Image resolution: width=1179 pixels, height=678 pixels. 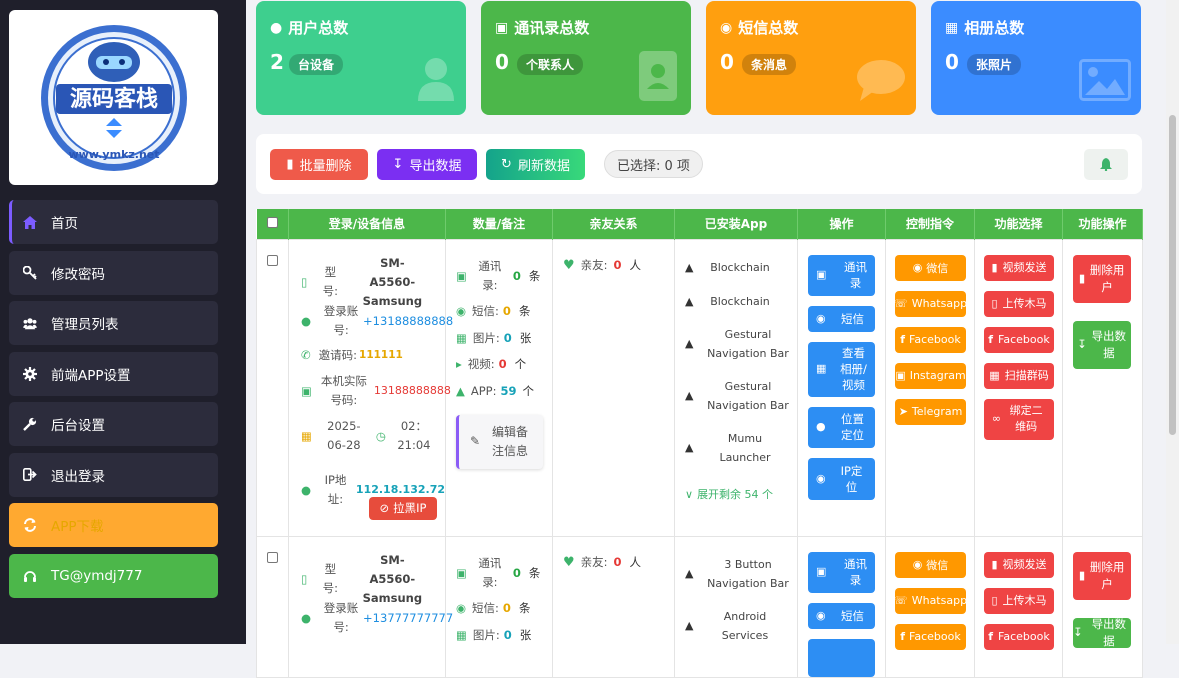 What do you see at coordinates (841, 369) in the screenshot?
I see `view-album-button: ▦ 查看相册/视频` at bounding box center [841, 369].